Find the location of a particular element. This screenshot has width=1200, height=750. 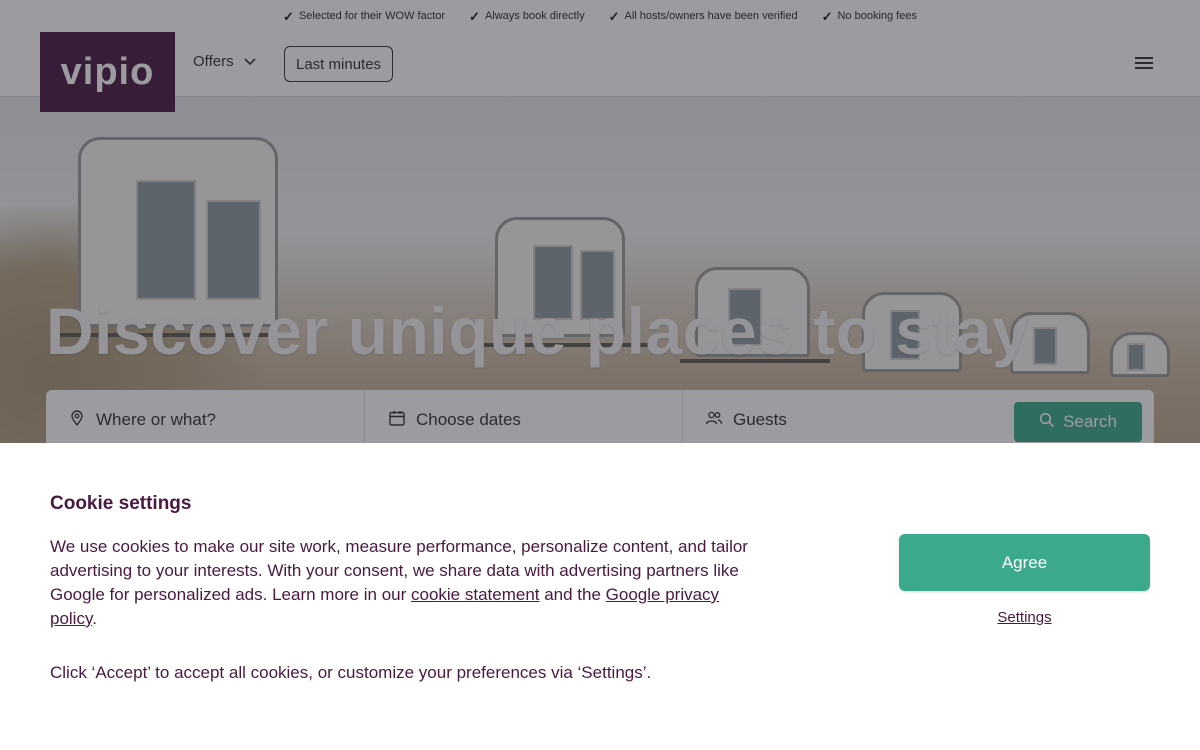

cookie-text-middle: and the is located at coordinates (572, 594).